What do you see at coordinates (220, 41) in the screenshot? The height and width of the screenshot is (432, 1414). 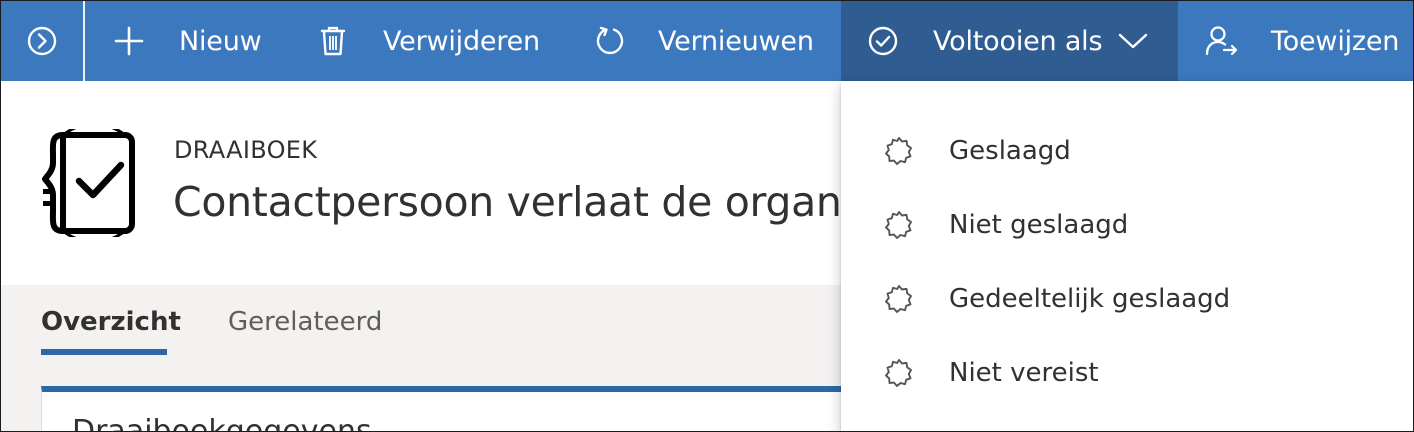 I see `new-button-label: Nieuw` at bounding box center [220, 41].